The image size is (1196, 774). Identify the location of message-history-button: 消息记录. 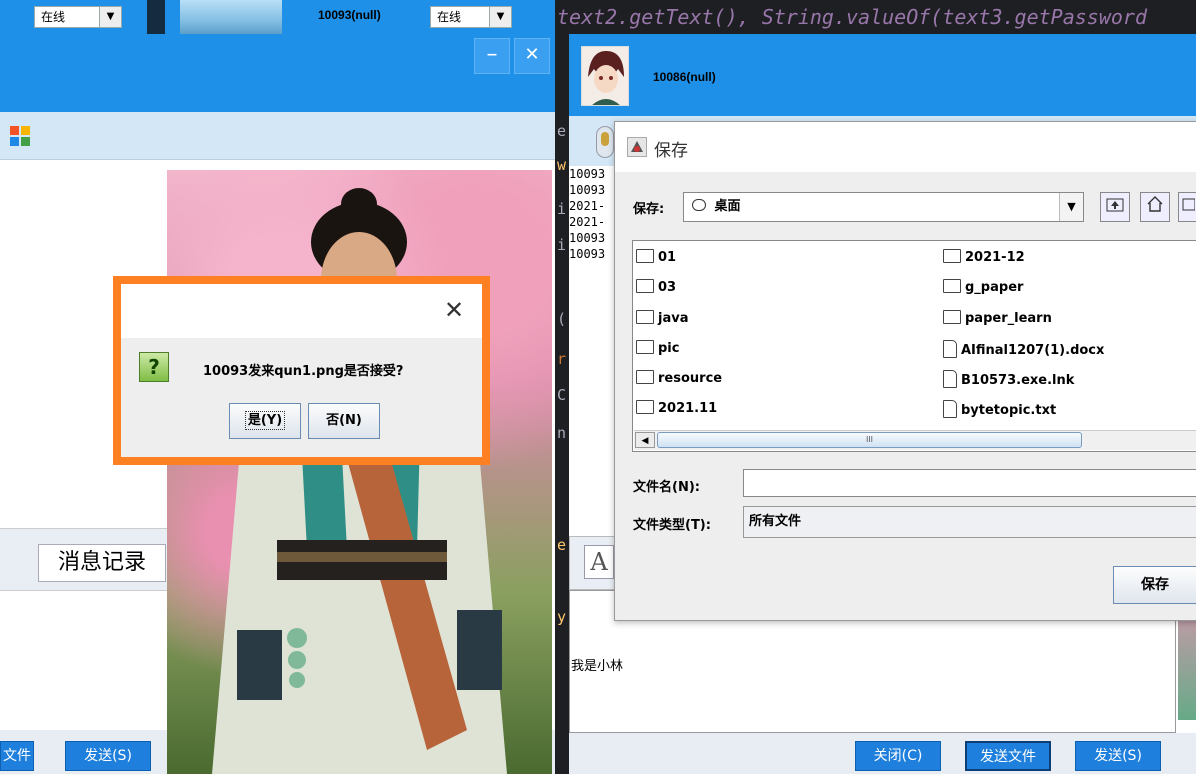
(102, 563).